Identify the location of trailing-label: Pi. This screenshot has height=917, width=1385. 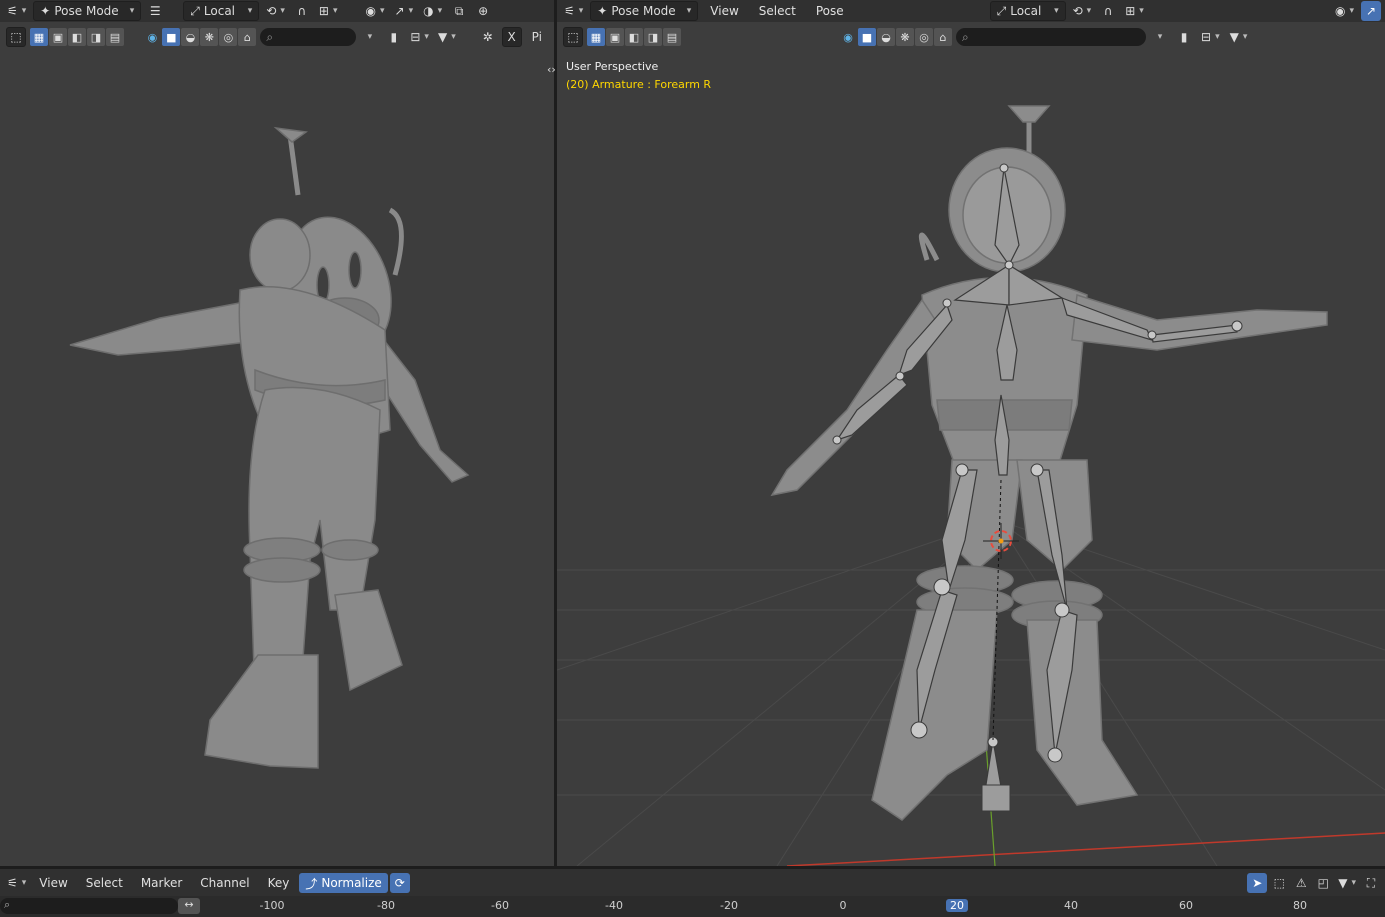
(537, 37).